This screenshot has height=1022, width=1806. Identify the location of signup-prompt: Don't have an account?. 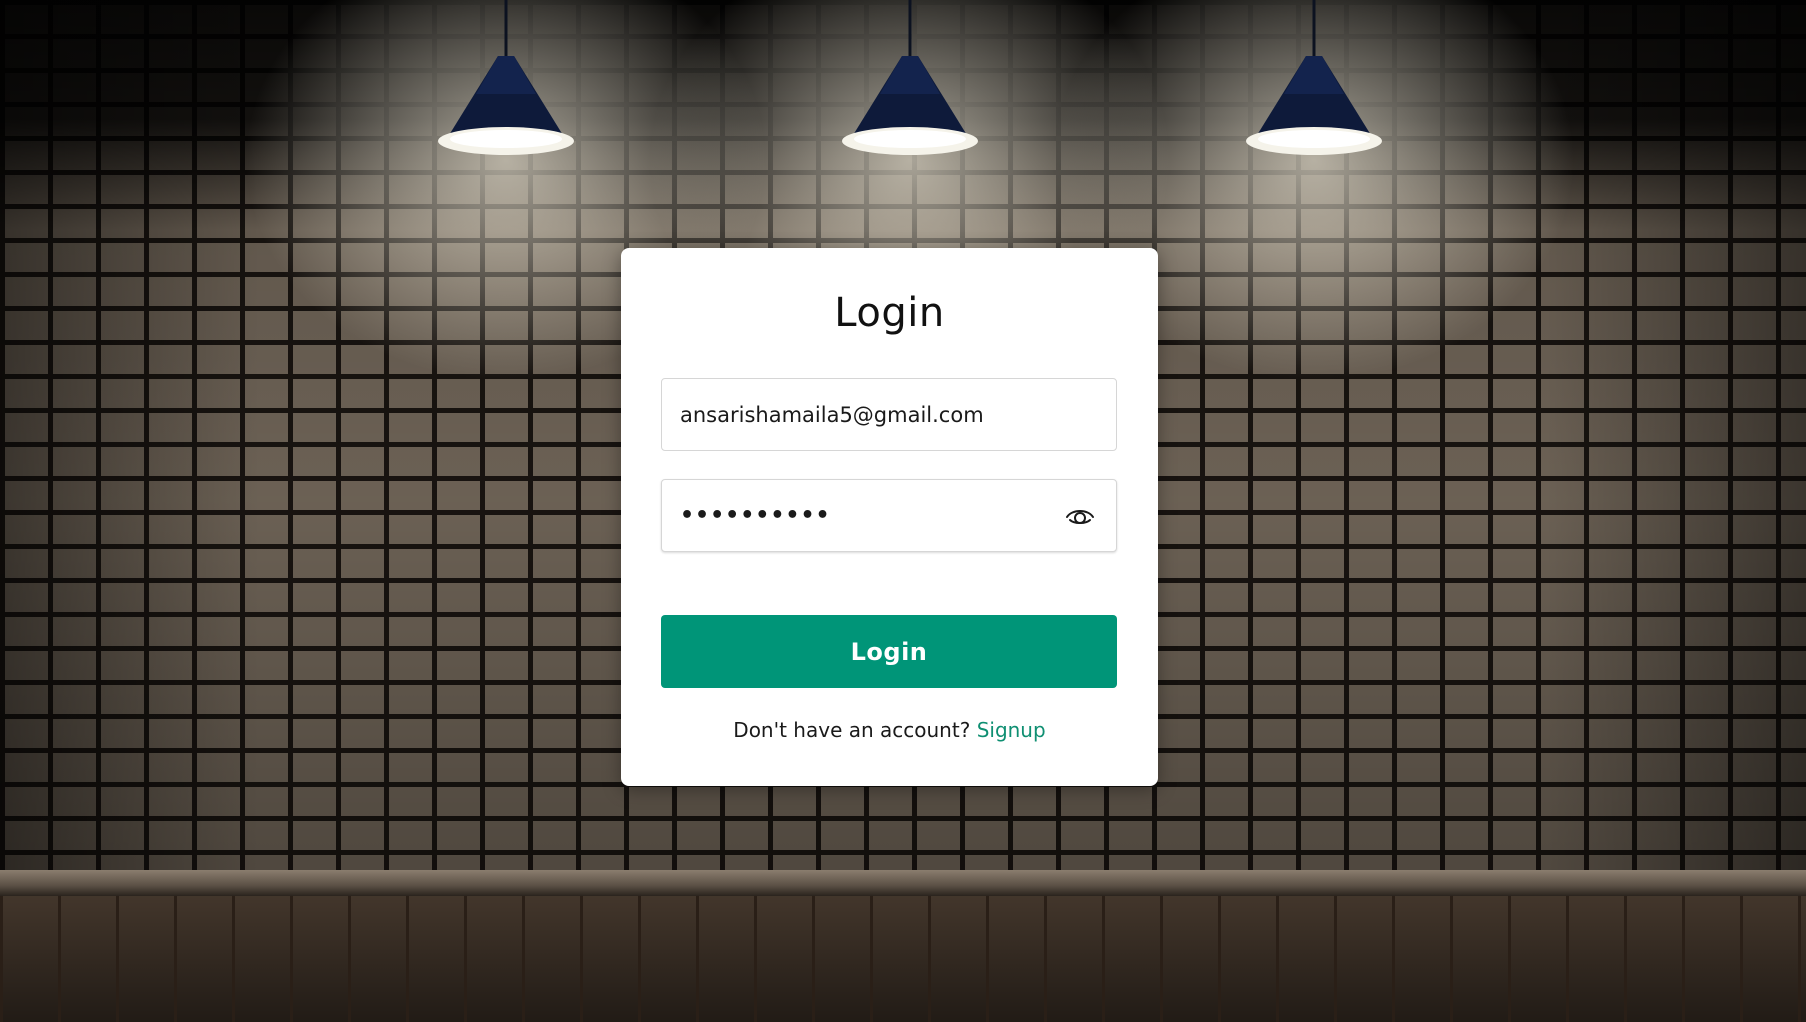
(855, 730).